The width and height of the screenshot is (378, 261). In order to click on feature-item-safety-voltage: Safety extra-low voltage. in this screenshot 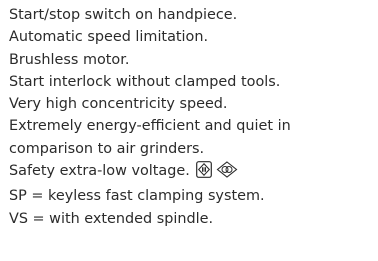, I will do `click(192, 172)`.